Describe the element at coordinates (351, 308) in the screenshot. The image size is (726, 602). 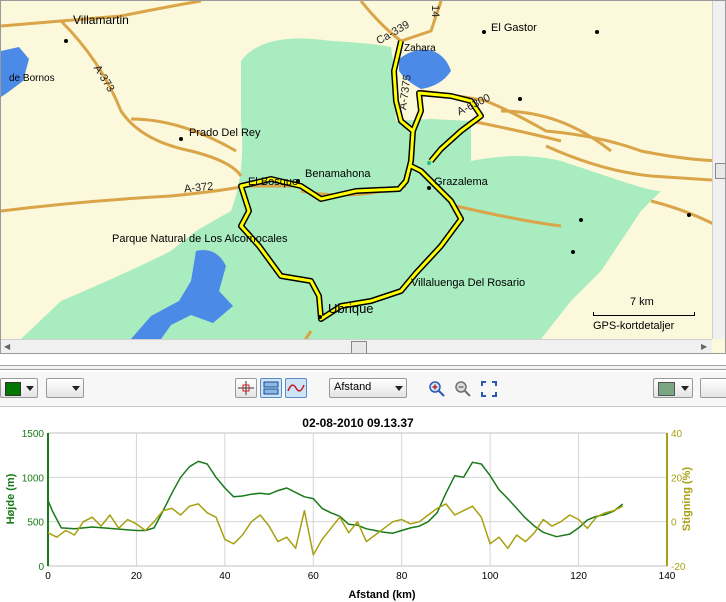
I see `place-label: Ubrique` at that location.